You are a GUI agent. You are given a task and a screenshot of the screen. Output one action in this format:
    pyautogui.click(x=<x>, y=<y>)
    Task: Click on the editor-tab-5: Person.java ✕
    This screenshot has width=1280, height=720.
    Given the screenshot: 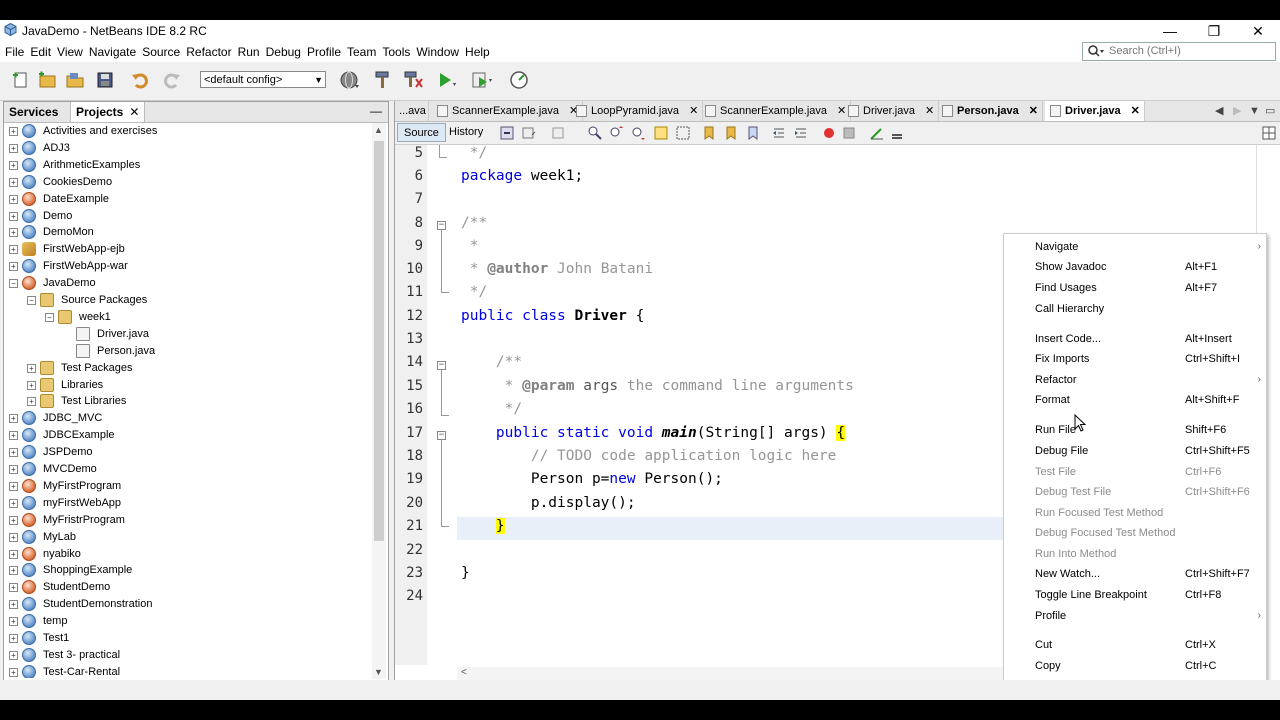 What is the action you would take?
    pyautogui.click(x=990, y=111)
    